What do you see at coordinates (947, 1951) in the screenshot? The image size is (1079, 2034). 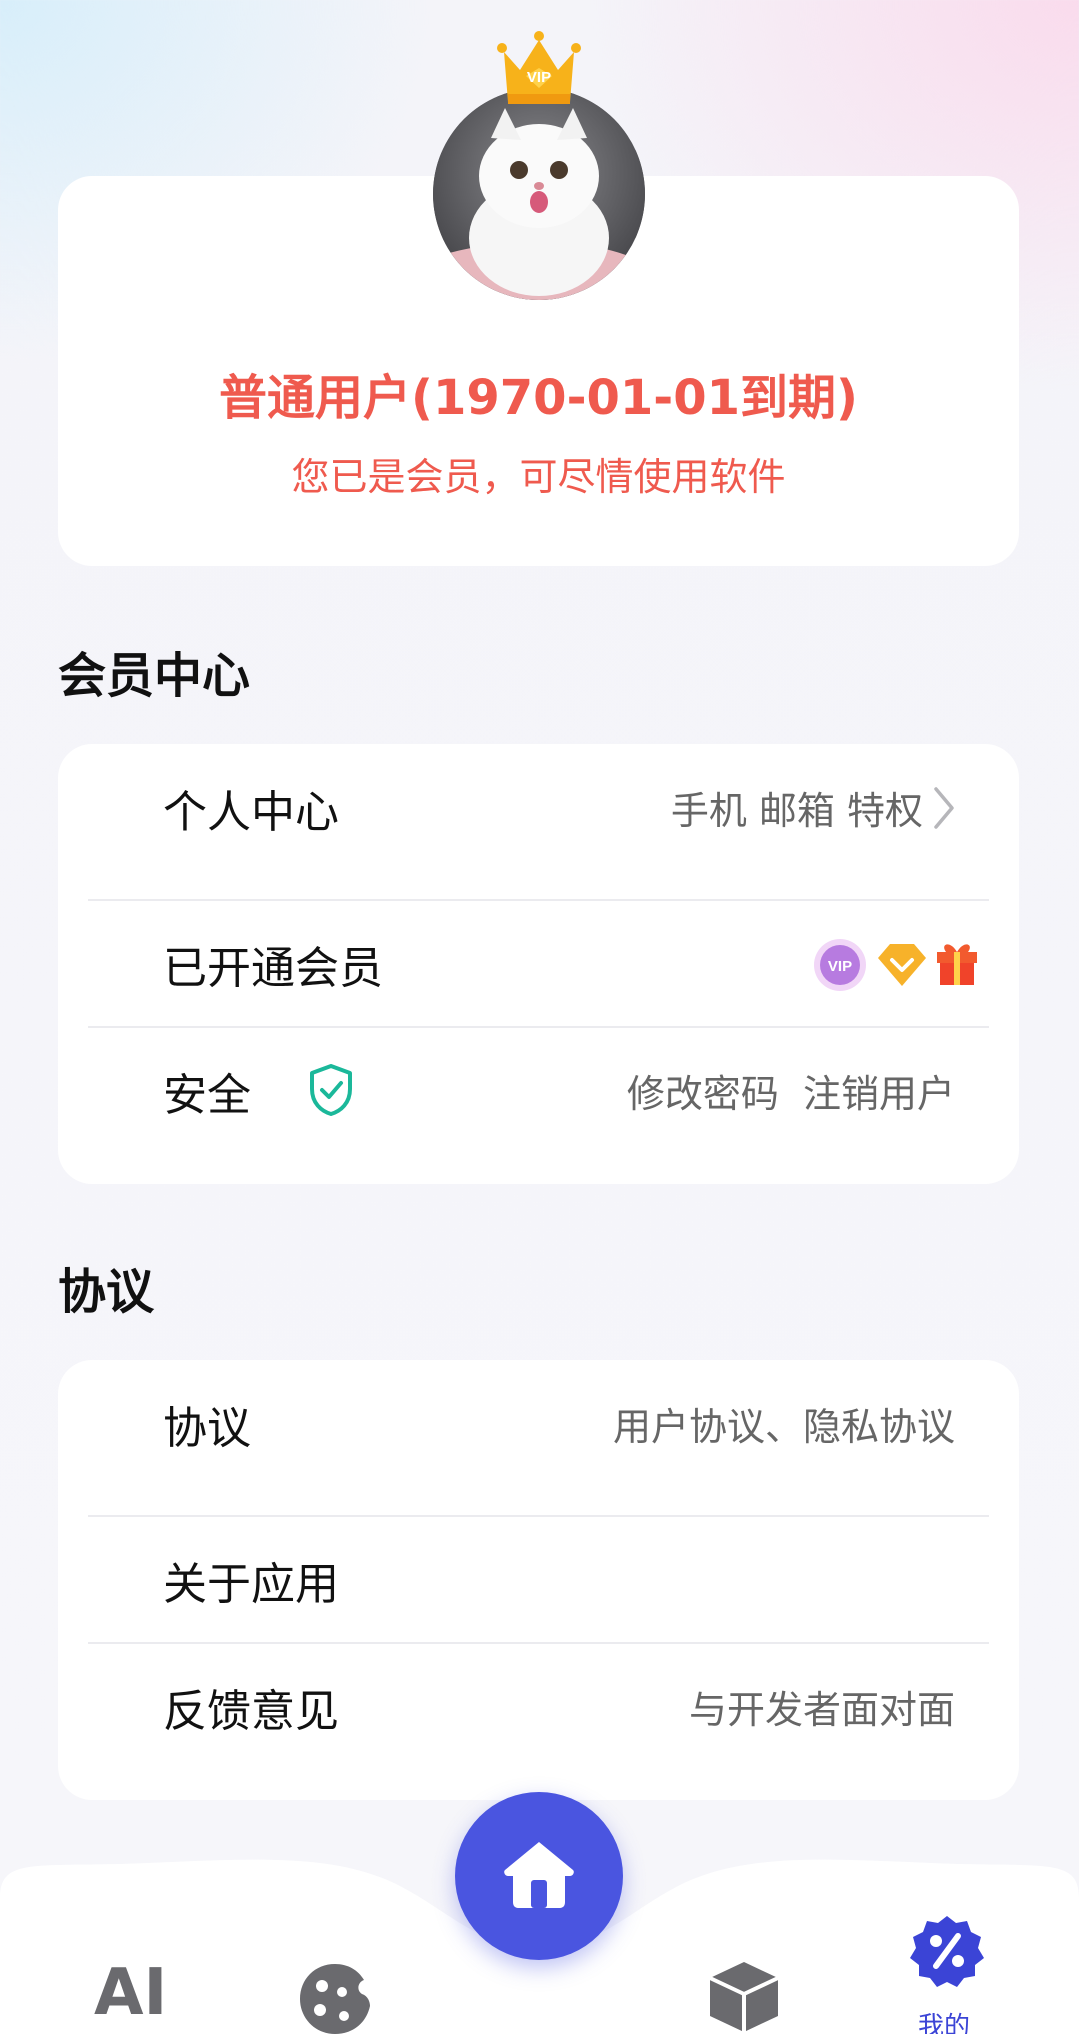 I see `discount-badge-icon` at bounding box center [947, 1951].